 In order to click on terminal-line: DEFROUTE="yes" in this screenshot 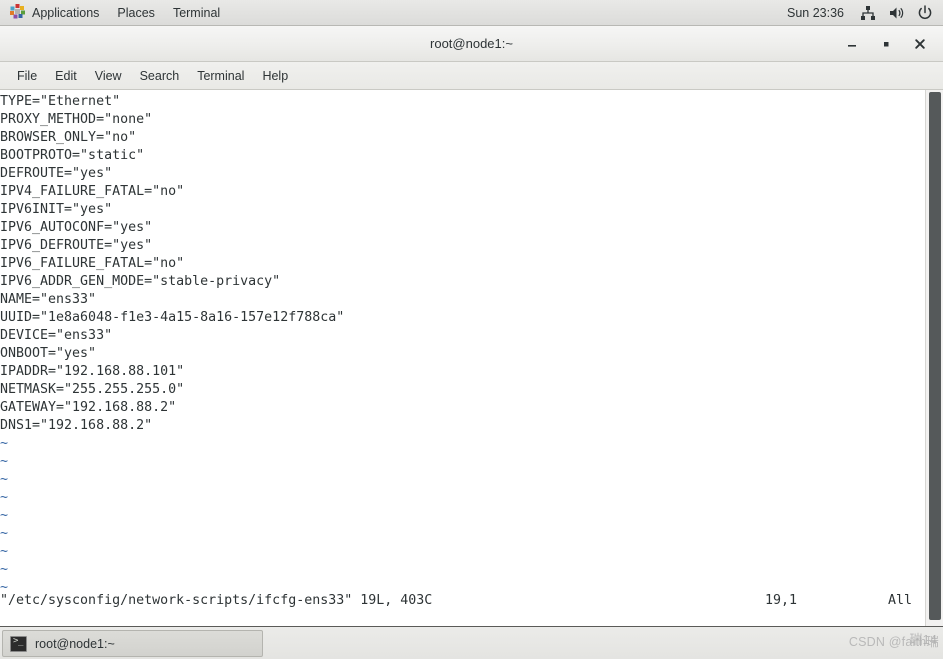, I will do `click(56, 173)`.